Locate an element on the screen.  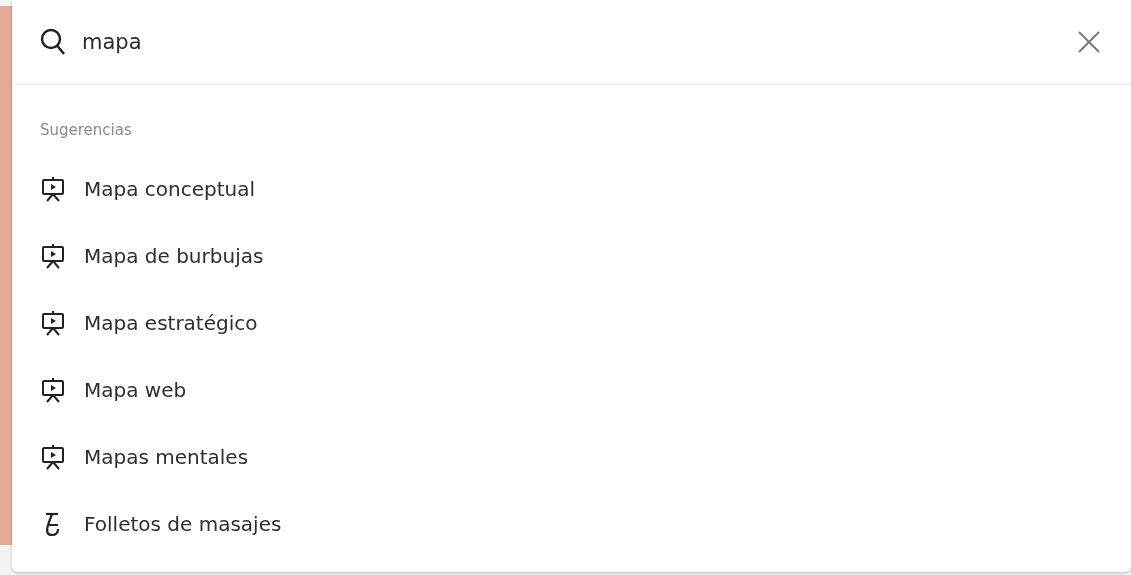
suggestion-item: Mapas mentales is located at coordinates (571, 456).